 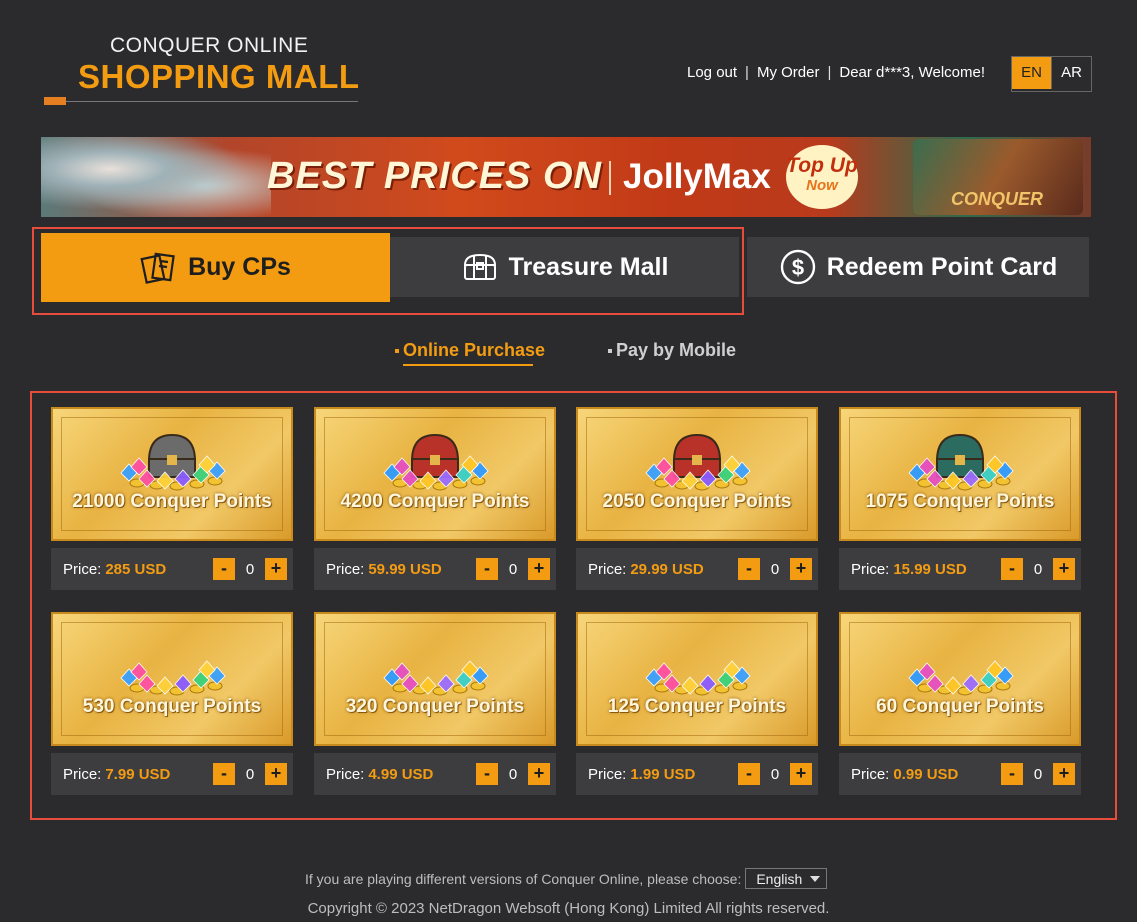 I want to click on product-points: 4200 Conquer Points, so click(x=435, y=501).